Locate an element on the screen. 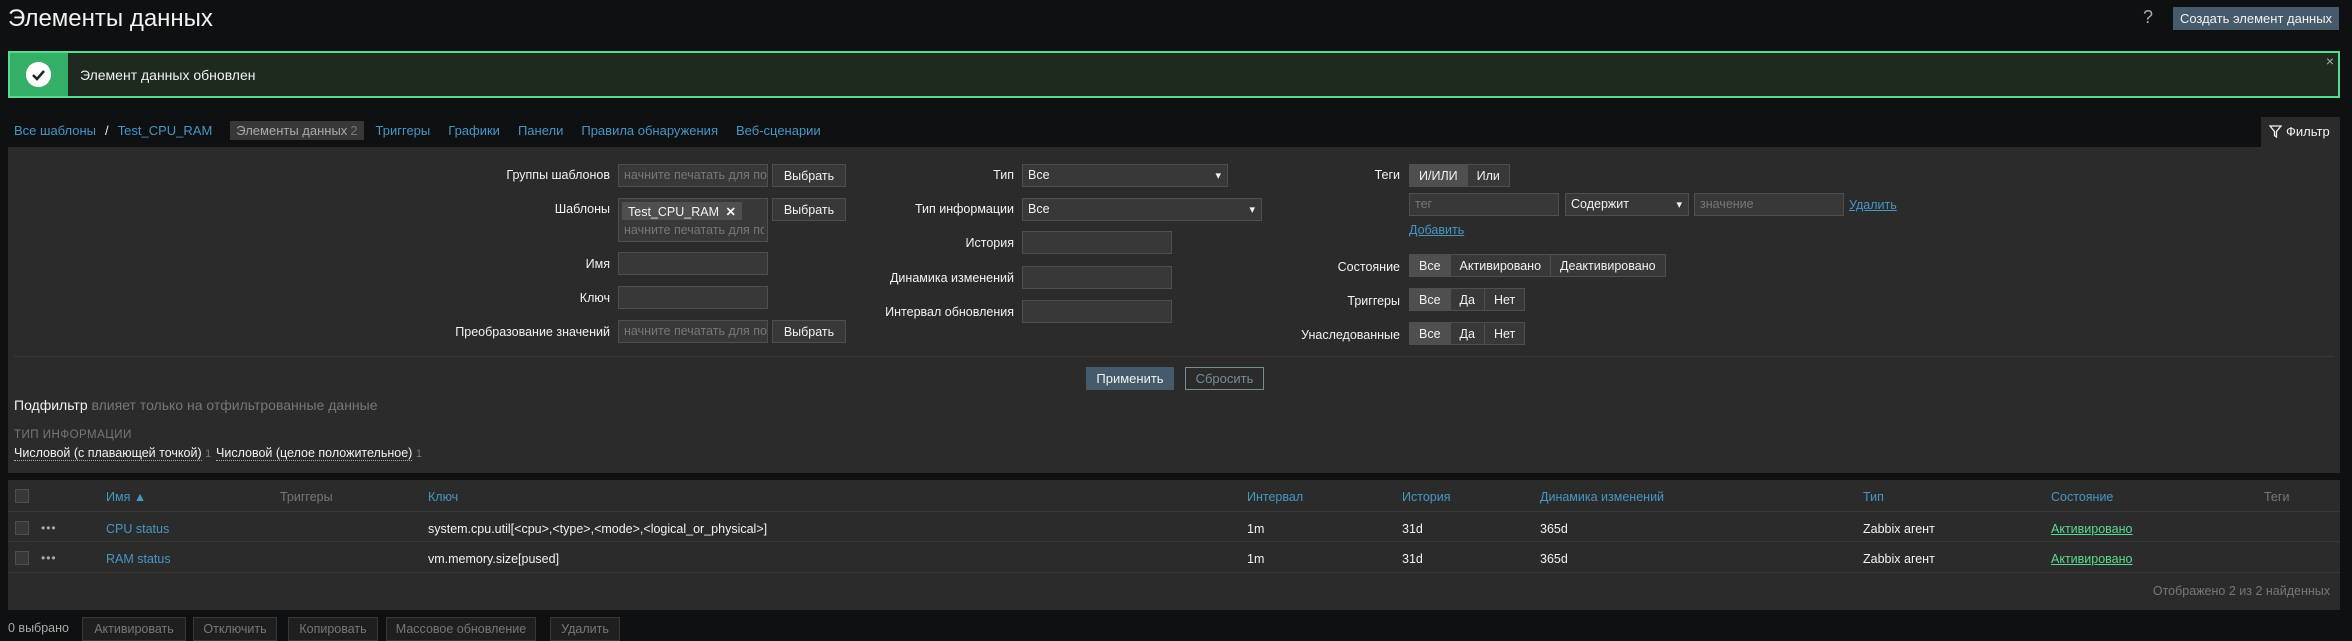  trends-label: Динамика изменений is located at coordinates (951, 278).